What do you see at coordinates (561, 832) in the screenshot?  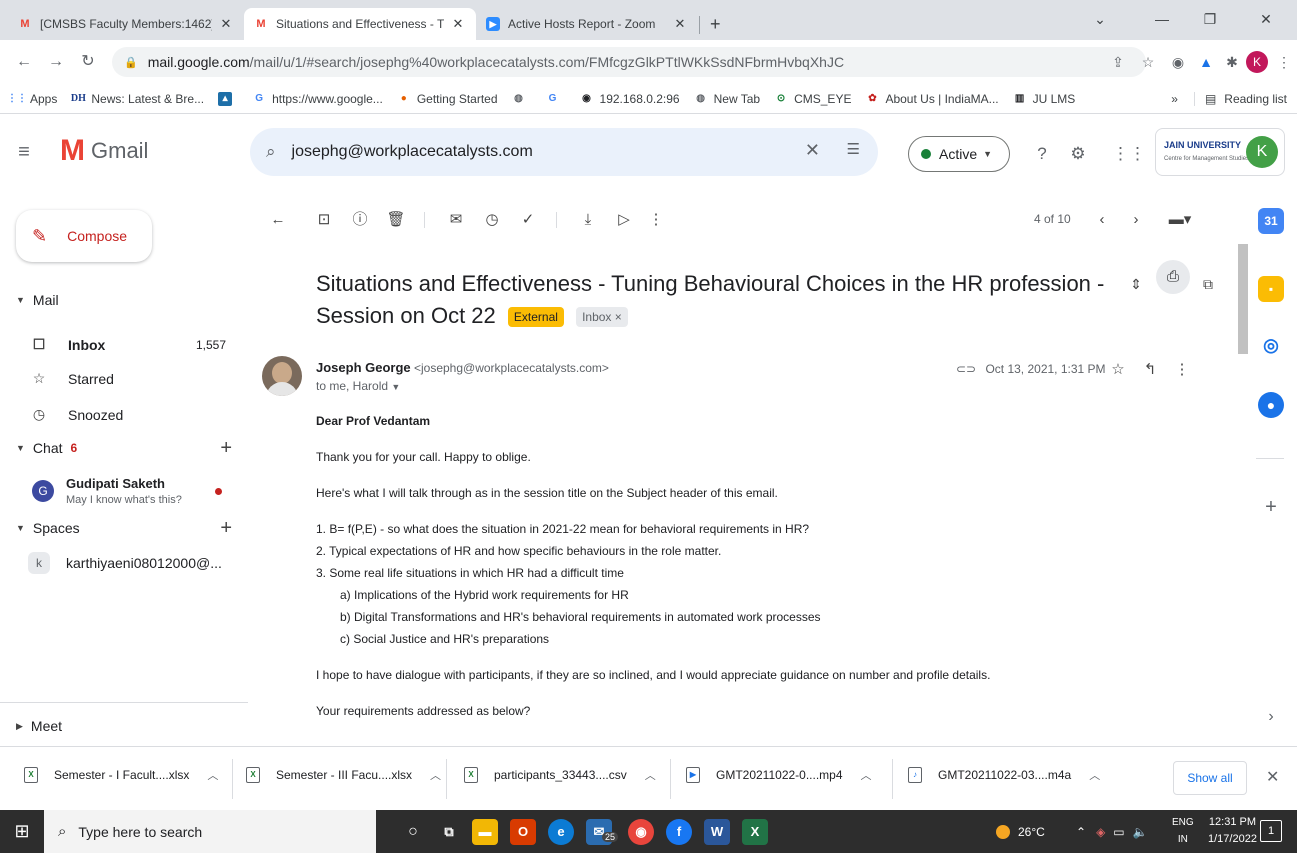 I see `edge-icon: e` at bounding box center [561, 832].